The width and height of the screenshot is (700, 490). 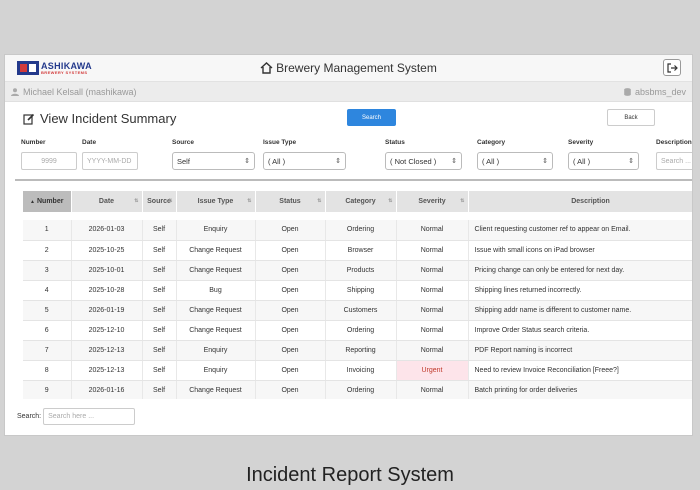 What do you see at coordinates (660, 92) in the screenshot?
I see `database-name: absbms_dev` at bounding box center [660, 92].